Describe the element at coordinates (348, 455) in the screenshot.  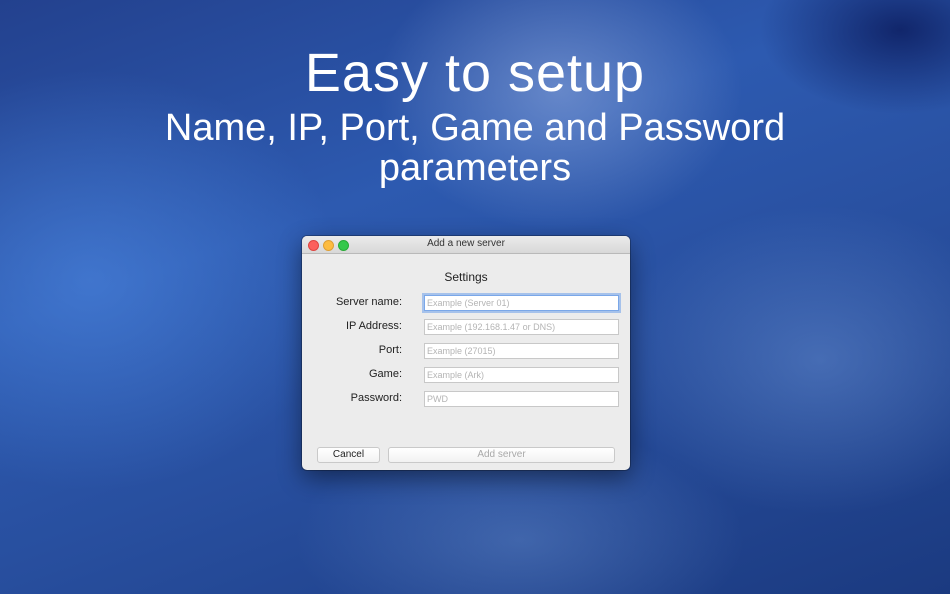
I see `cancel-button: Cancel` at that location.